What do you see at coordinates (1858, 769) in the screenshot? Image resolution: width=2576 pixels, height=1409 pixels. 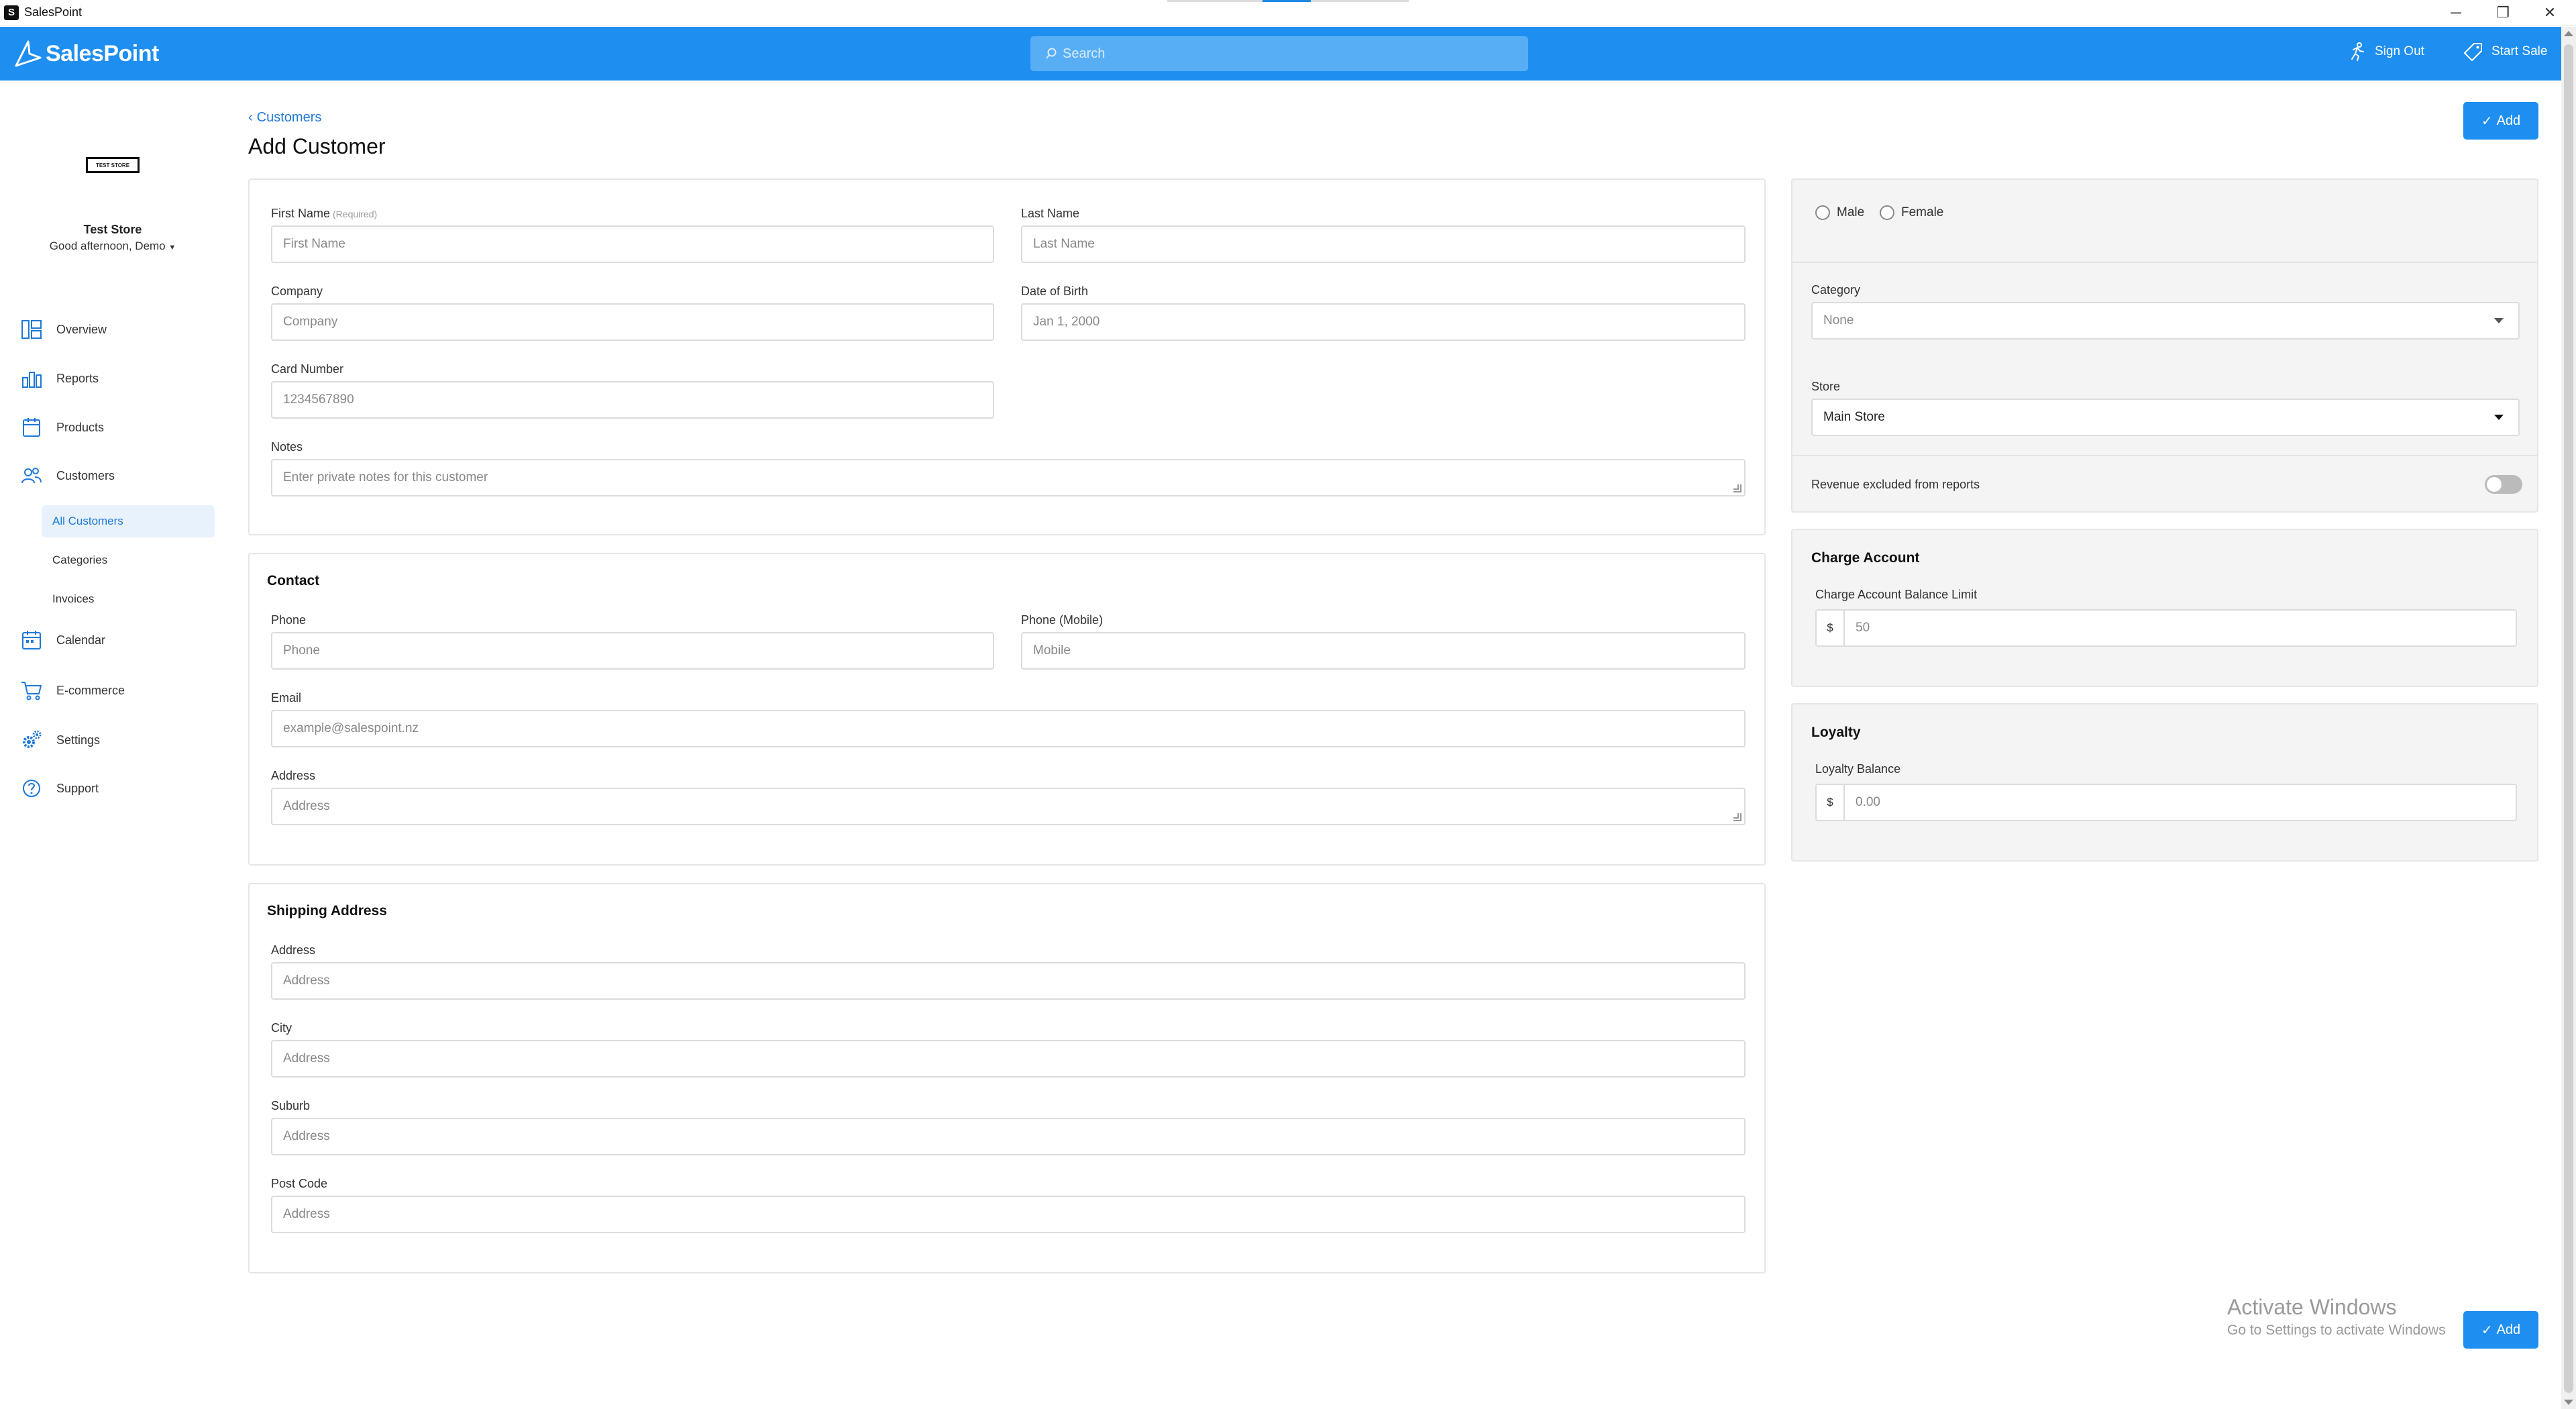 I see `loyalty-balance-label: Loyalty Balance` at bounding box center [1858, 769].